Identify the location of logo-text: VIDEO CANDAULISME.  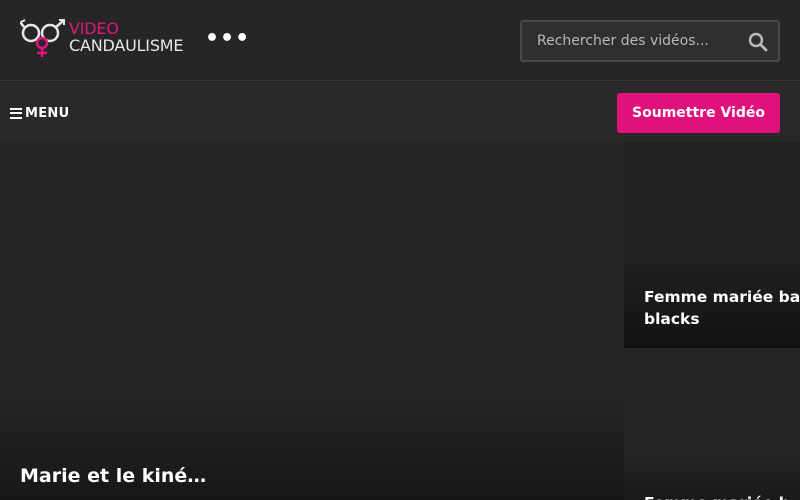
(126, 37).